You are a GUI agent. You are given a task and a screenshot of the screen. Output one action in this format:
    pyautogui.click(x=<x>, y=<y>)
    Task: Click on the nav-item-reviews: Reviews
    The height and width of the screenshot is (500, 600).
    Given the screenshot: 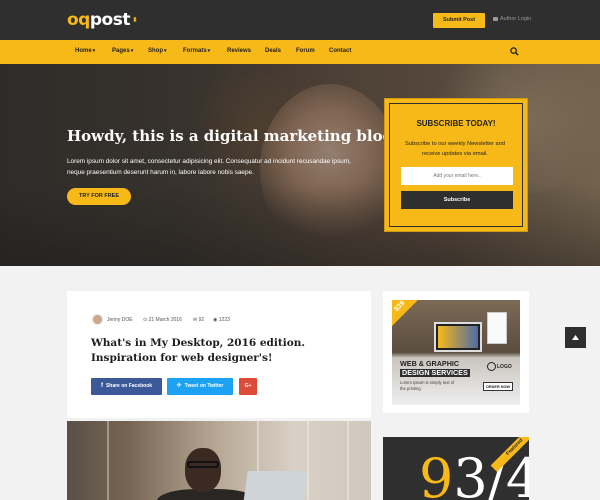 What is the action you would take?
    pyautogui.click(x=239, y=51)
    